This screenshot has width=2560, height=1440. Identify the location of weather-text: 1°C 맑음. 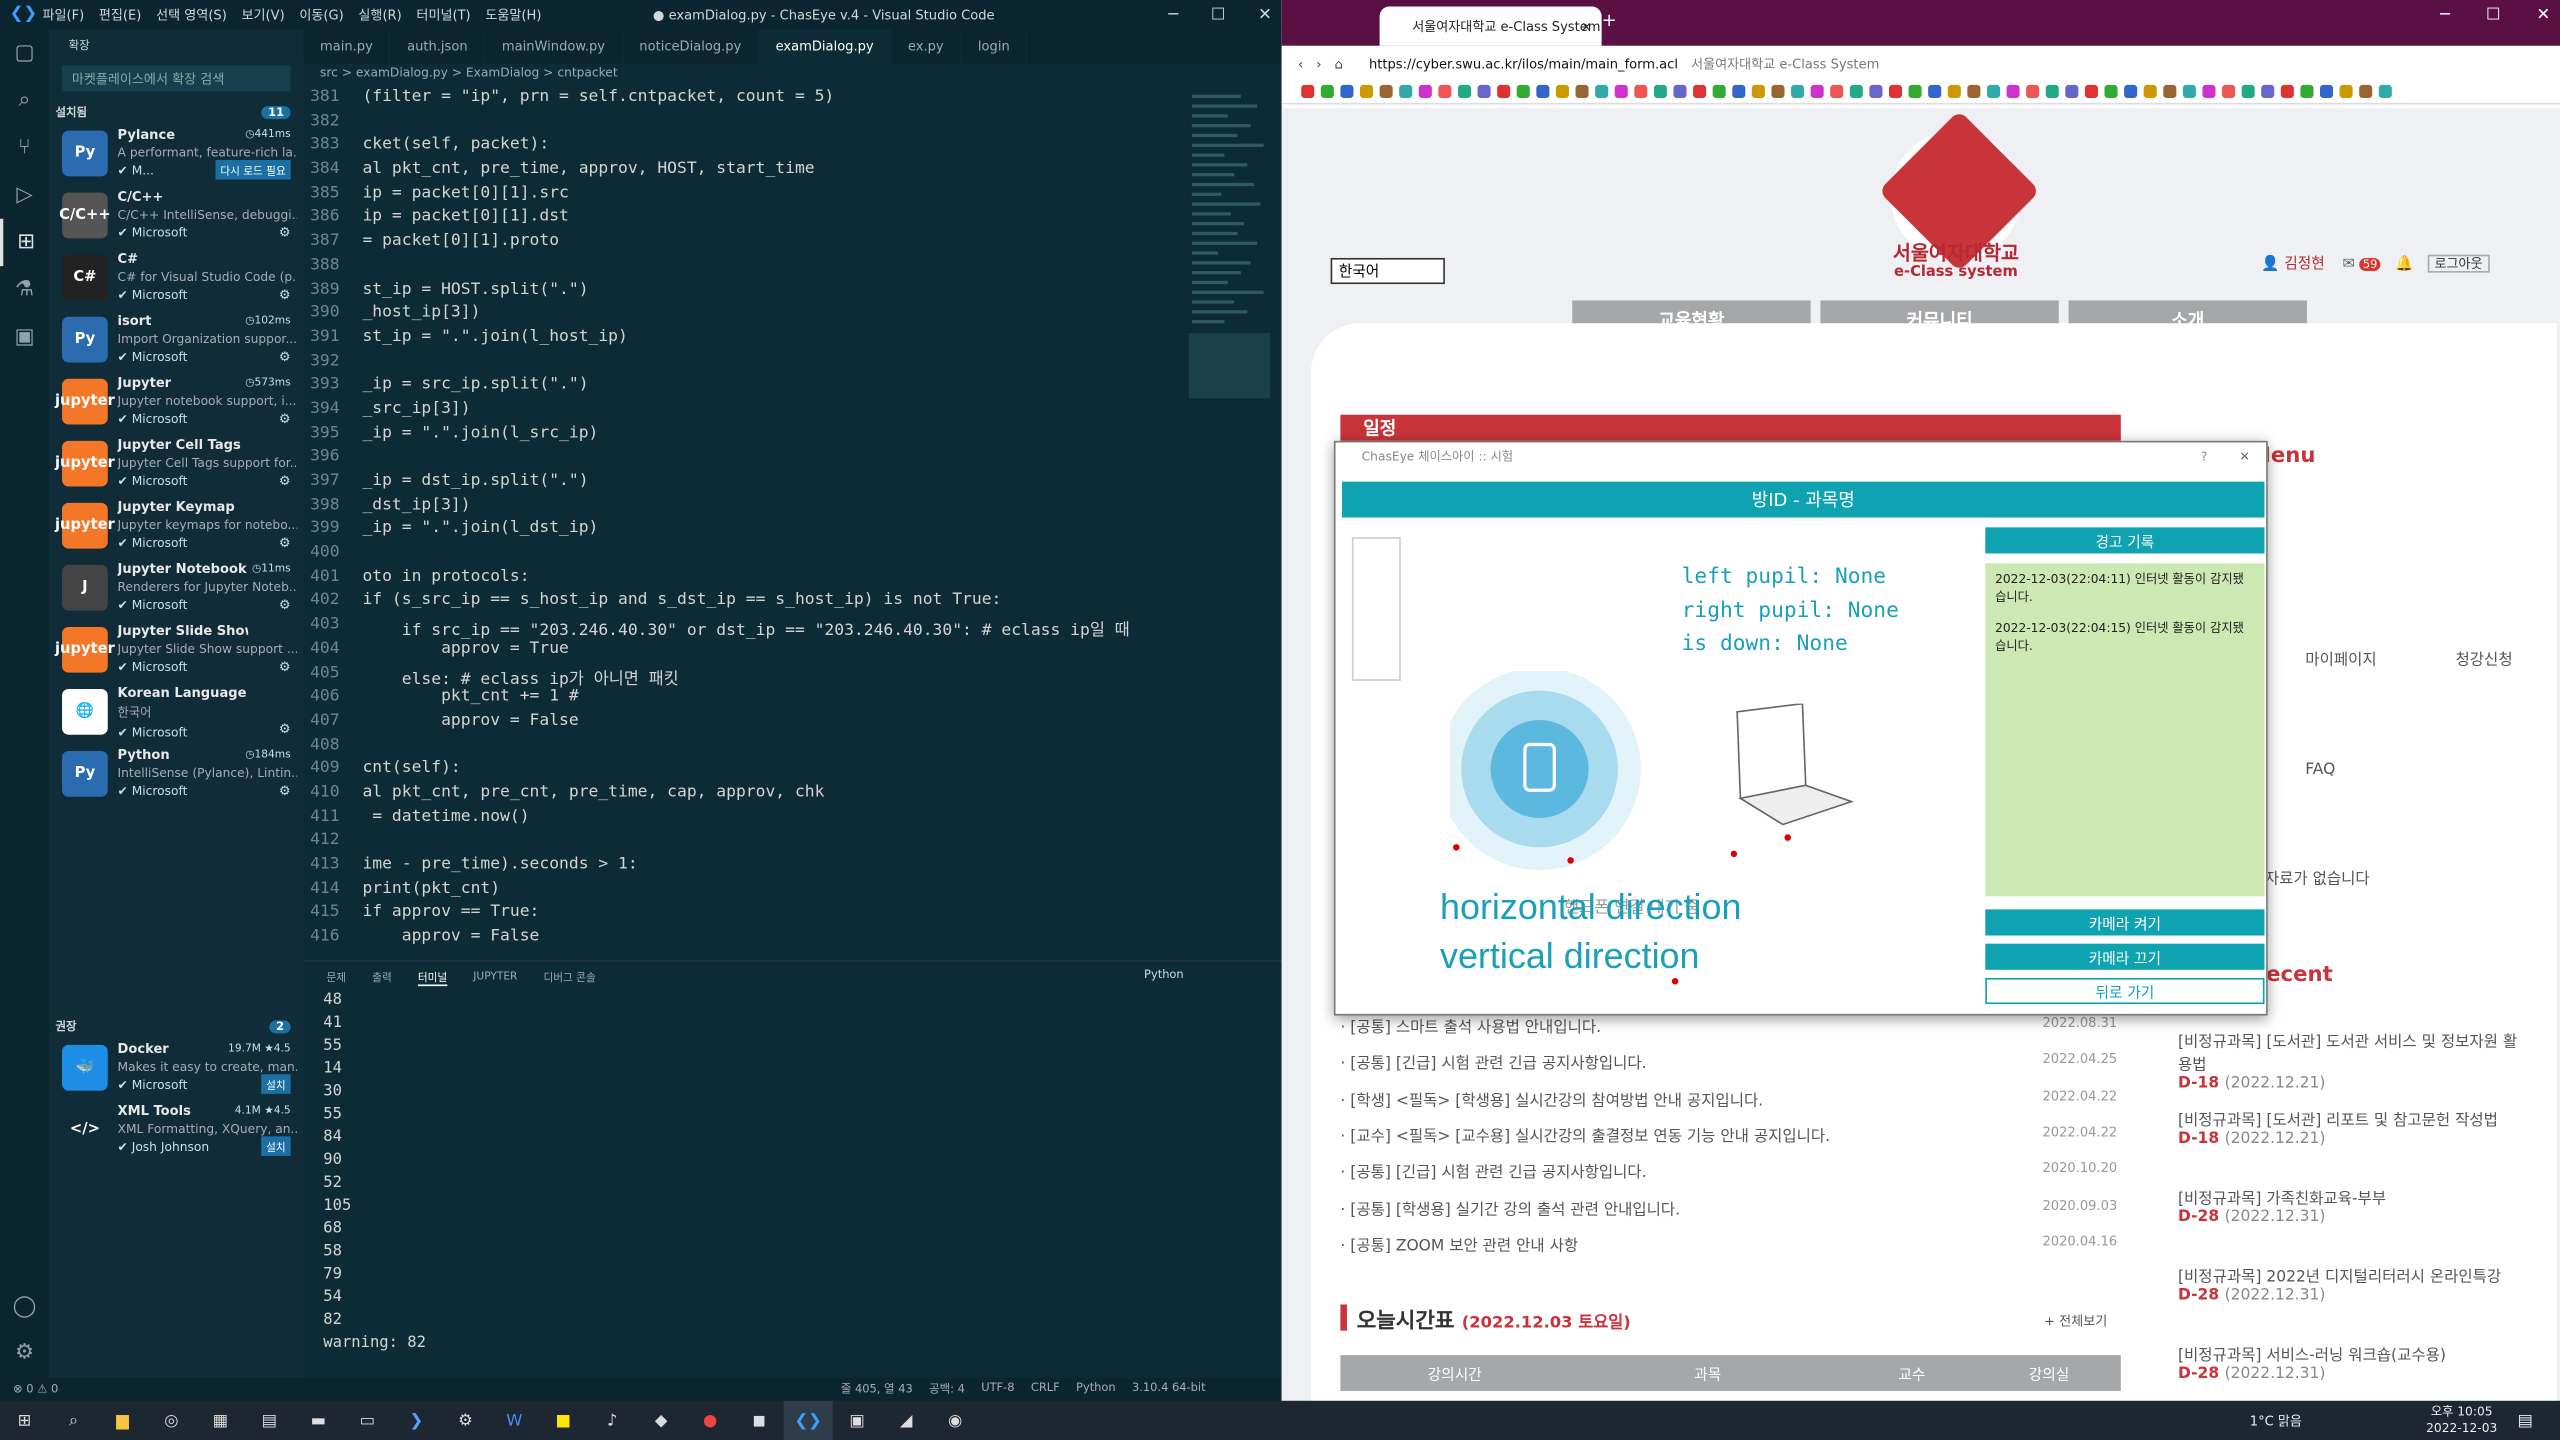
(2276, 1420).